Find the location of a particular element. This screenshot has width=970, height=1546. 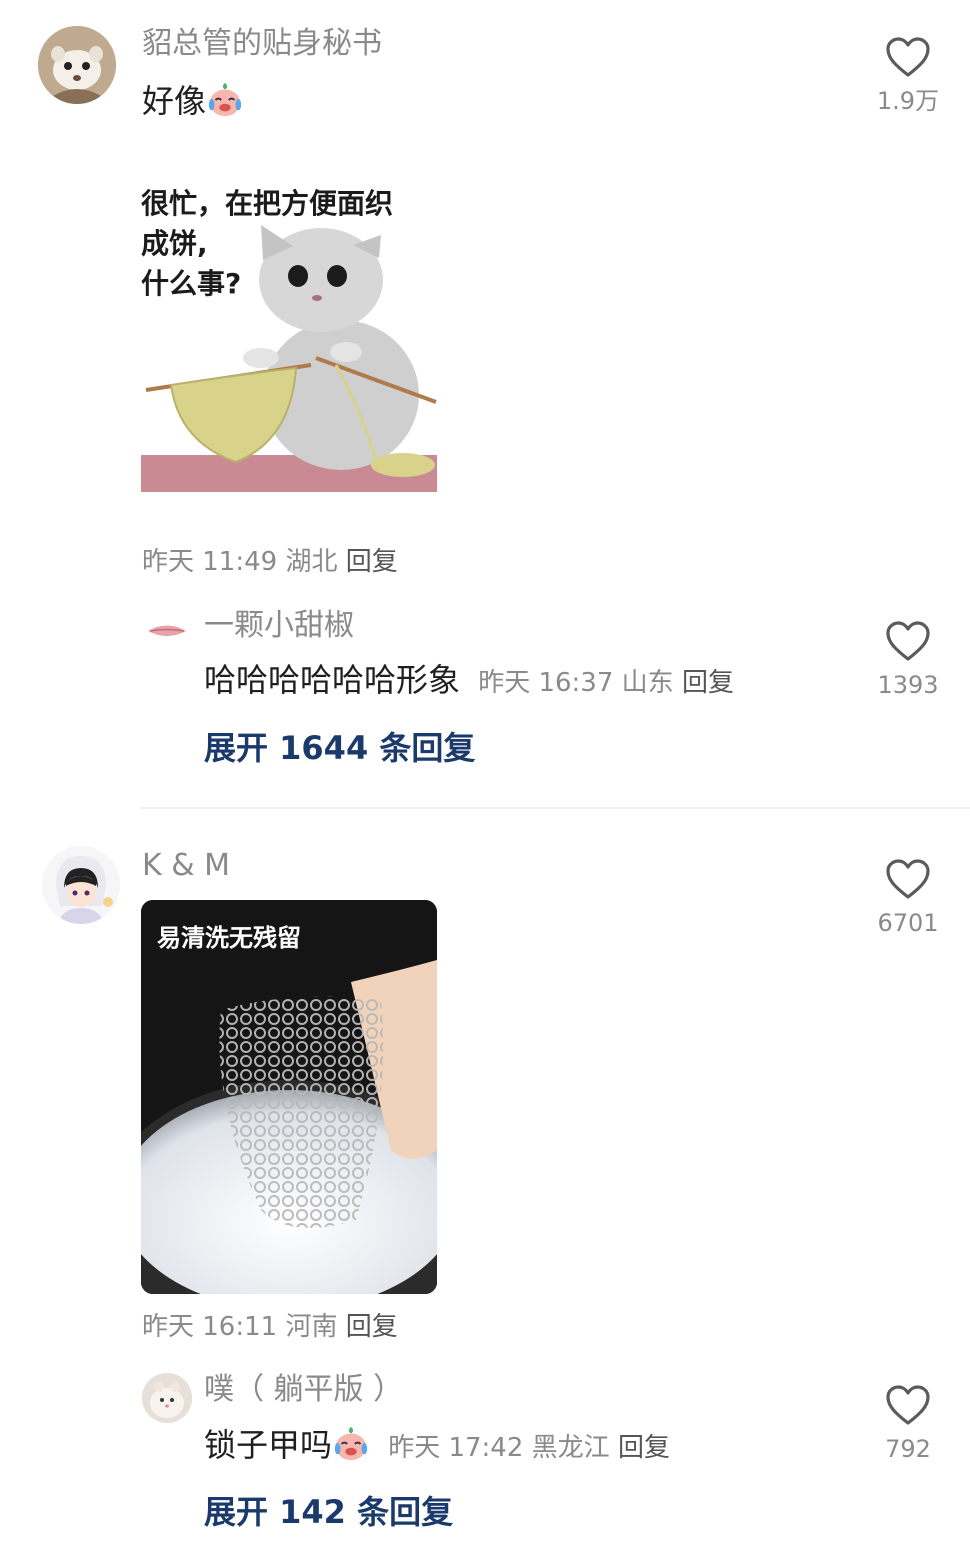

username: K & M is located at coordinates (186, 866).